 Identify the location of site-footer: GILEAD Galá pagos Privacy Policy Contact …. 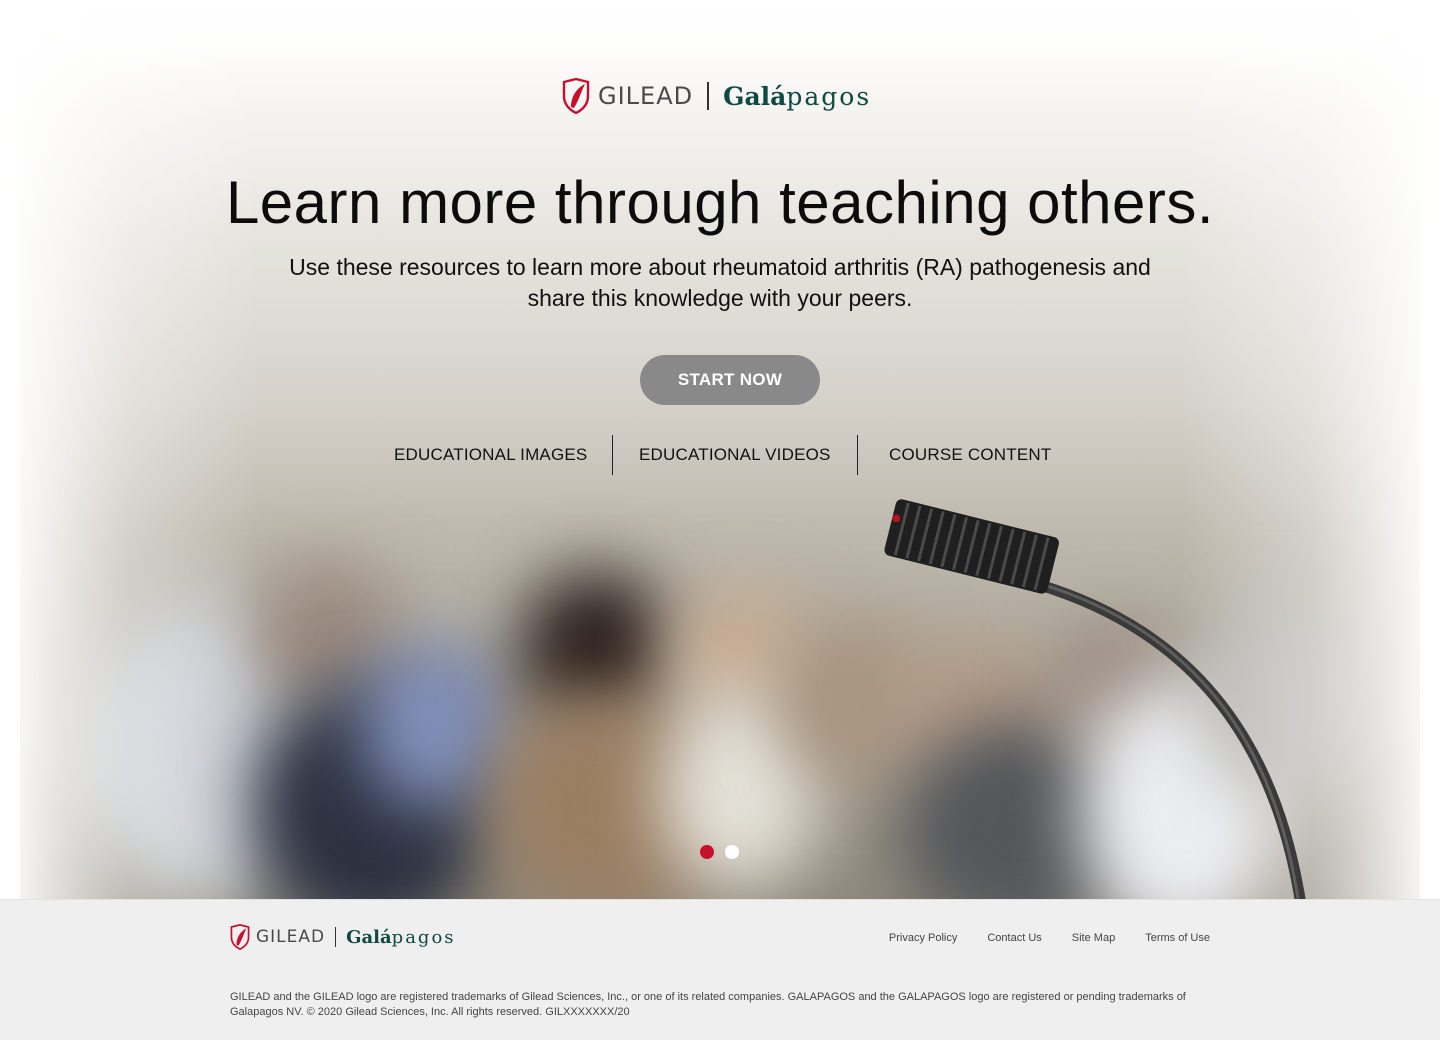
(720, 969).